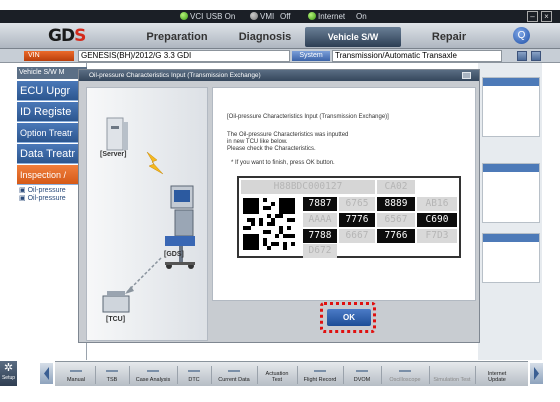 Image resolution: width=560 pixels, height=402 pixels. What do you see at coordinates (262, 16) in the screenshot?
I see `vmi-status: VMI` at bounding box center [262, 16].